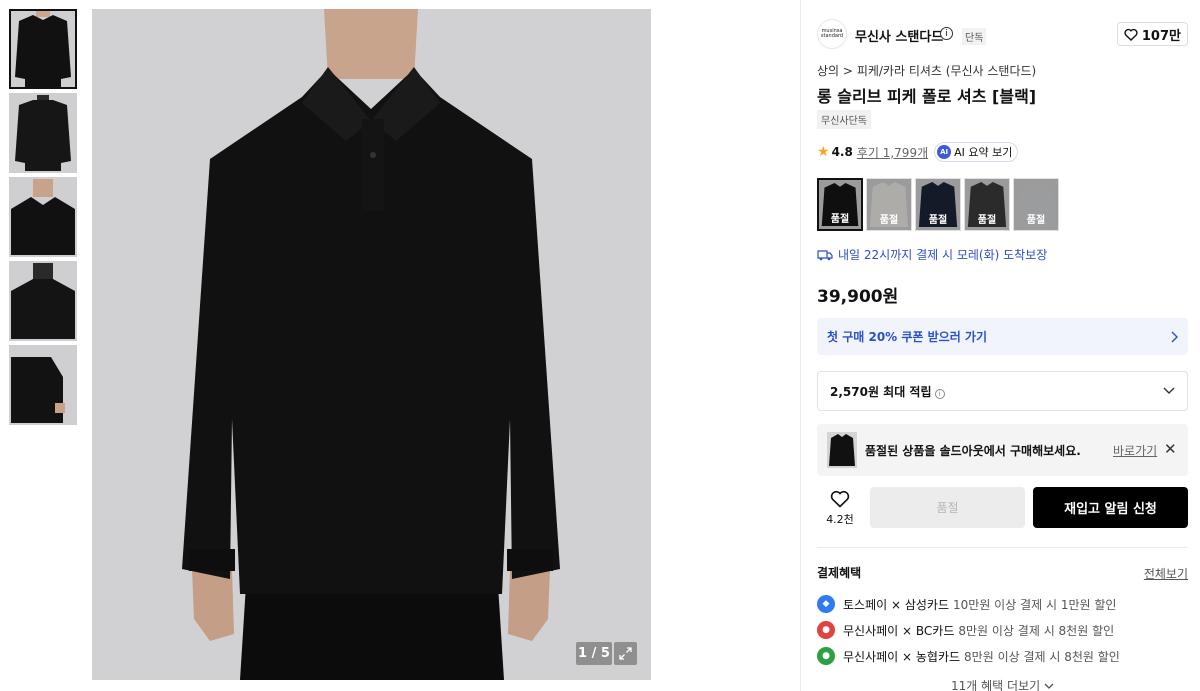  What do you see at coordinates (1166, 573) in the screenshot?
I see `benefits-view-all-link: 전체보기` at bounding box center [1166, 573].